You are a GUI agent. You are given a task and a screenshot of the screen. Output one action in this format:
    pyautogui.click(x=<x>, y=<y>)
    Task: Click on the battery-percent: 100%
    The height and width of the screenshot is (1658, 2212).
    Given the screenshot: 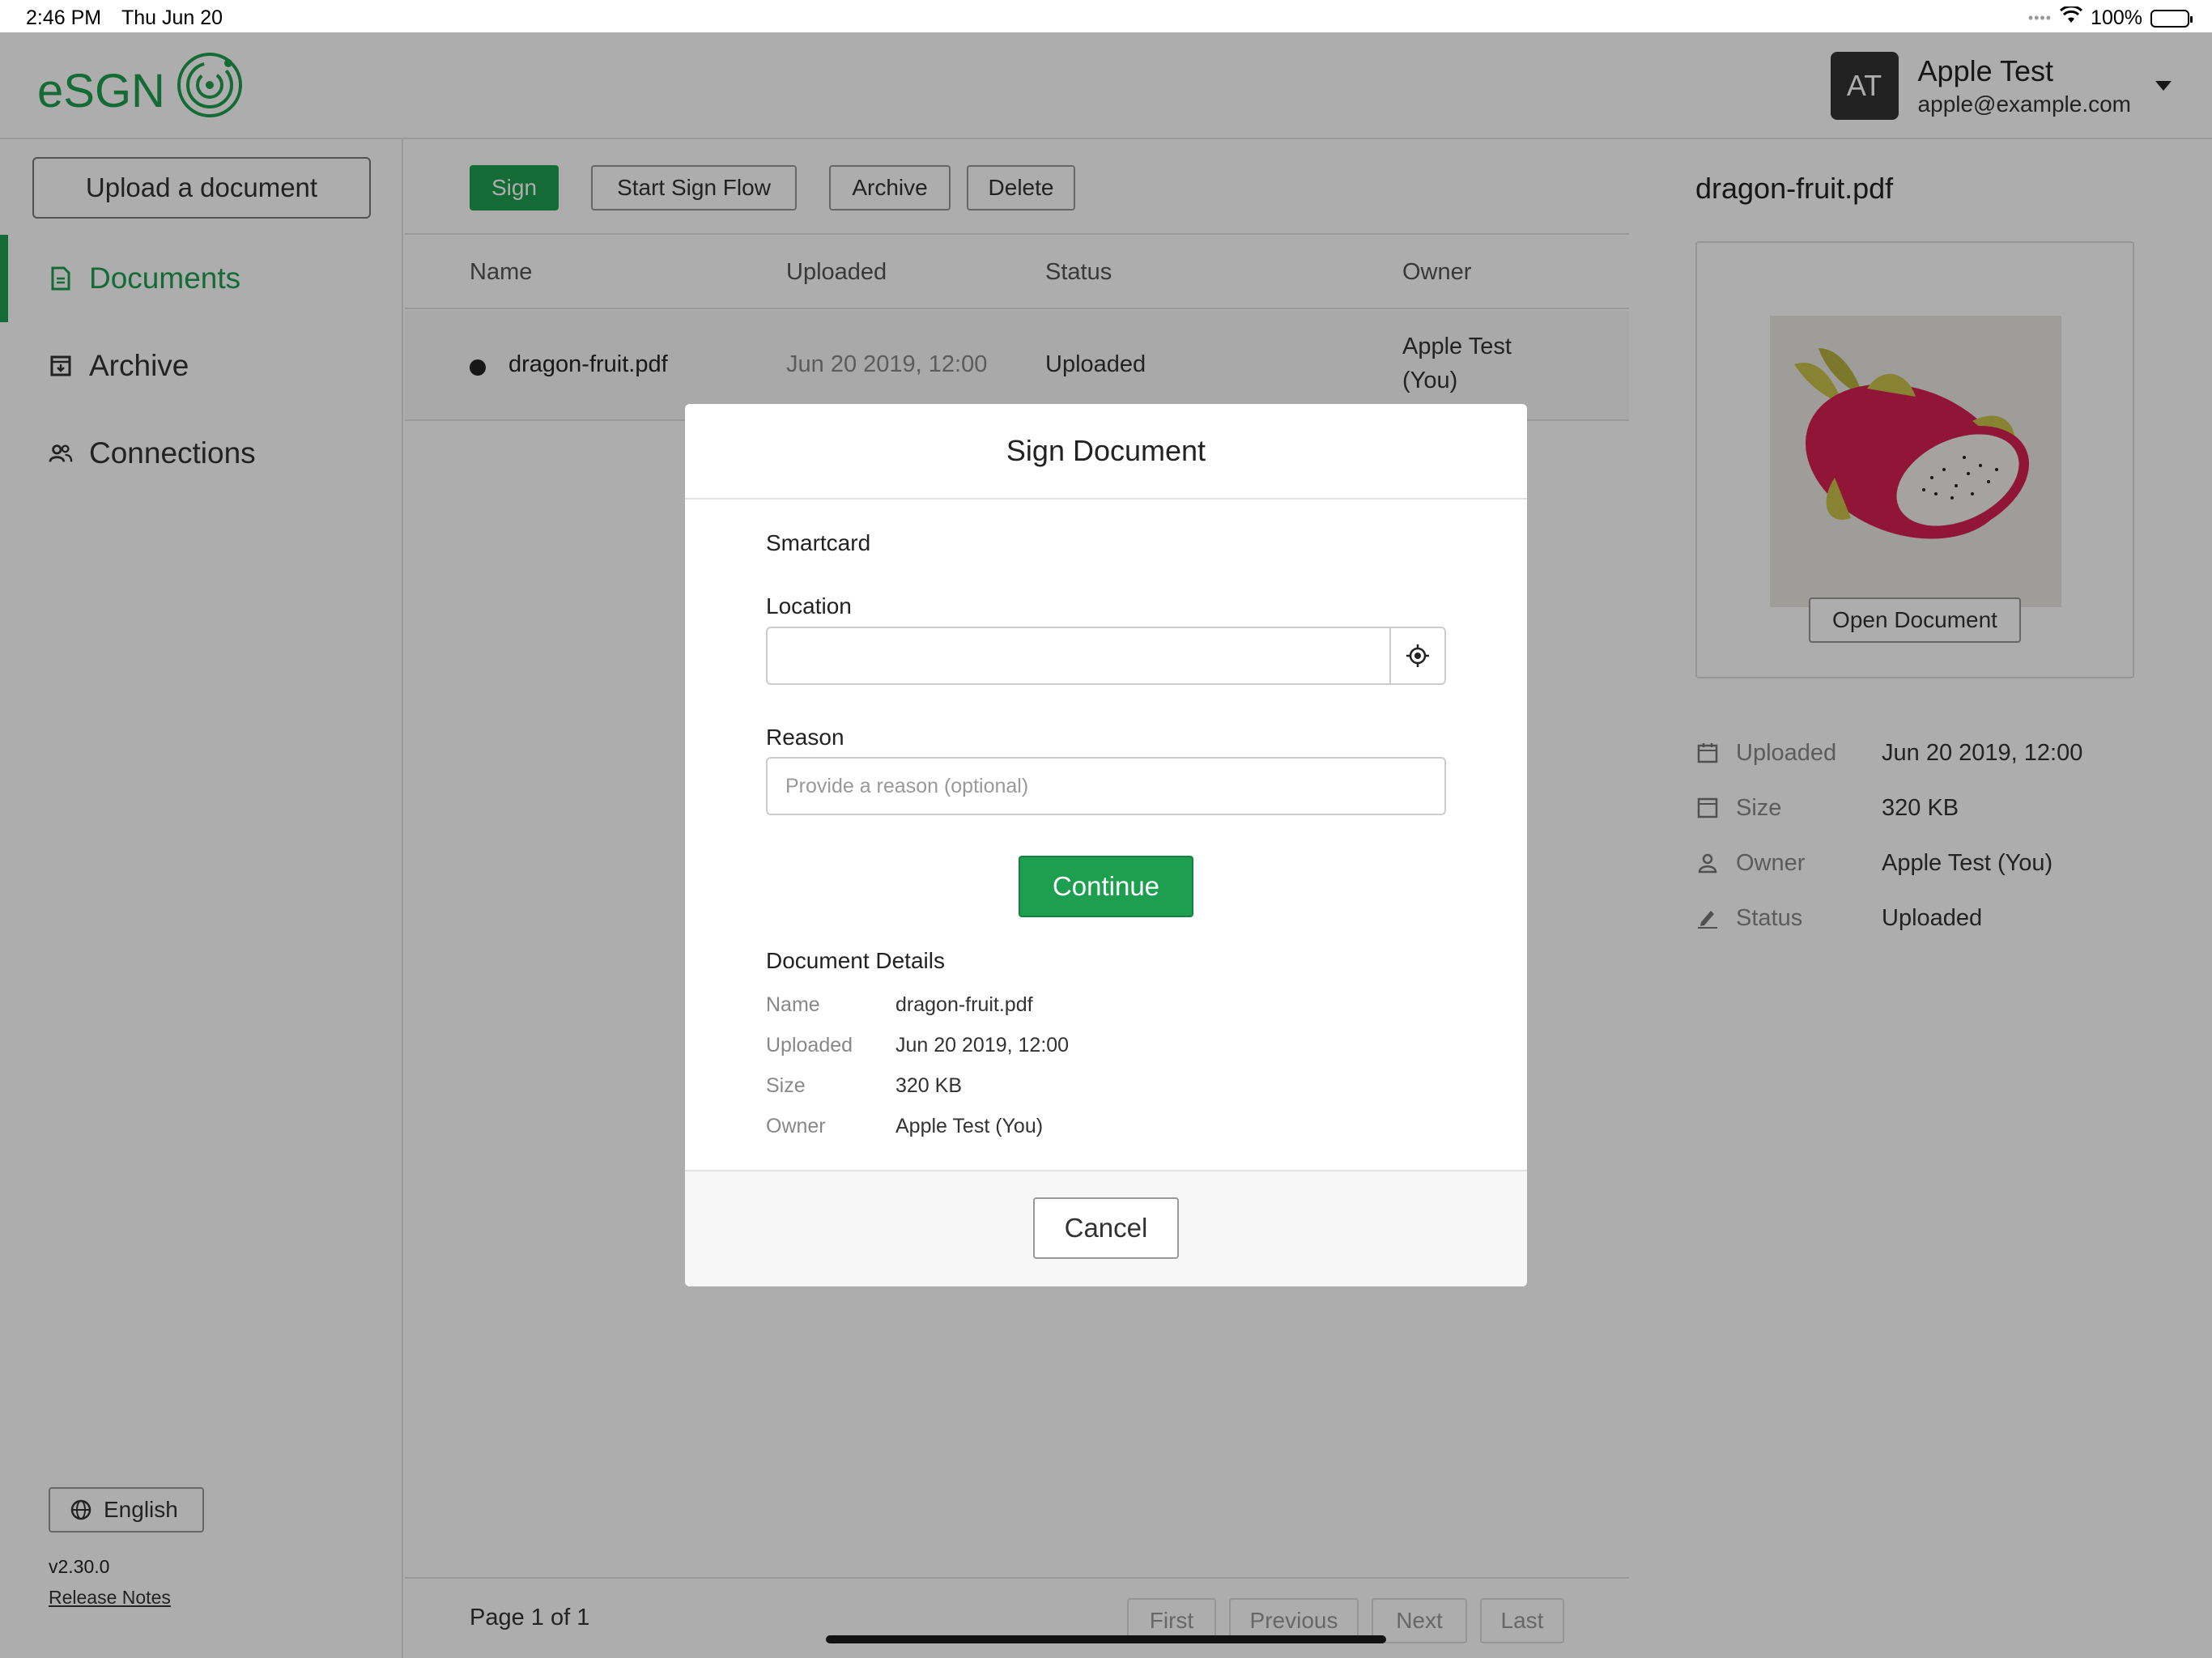 What is the action you would take?
    pyautogui.click(x=2116, y=17)
    